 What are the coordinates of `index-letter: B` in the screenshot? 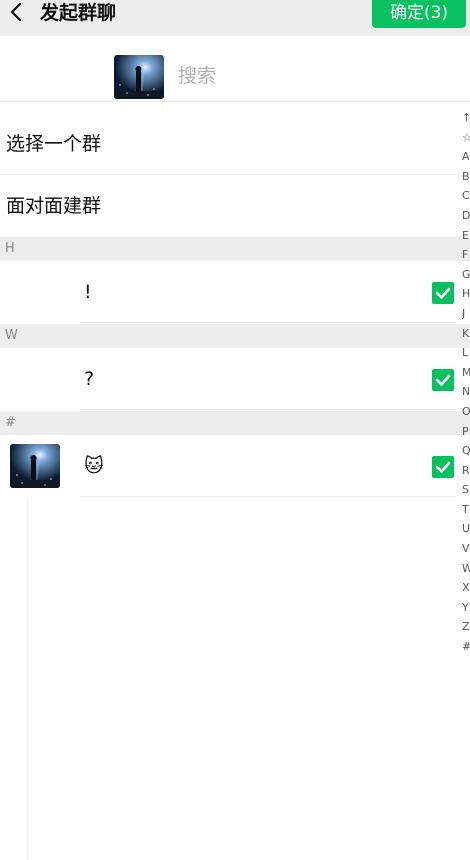 It's located at (466, 177).